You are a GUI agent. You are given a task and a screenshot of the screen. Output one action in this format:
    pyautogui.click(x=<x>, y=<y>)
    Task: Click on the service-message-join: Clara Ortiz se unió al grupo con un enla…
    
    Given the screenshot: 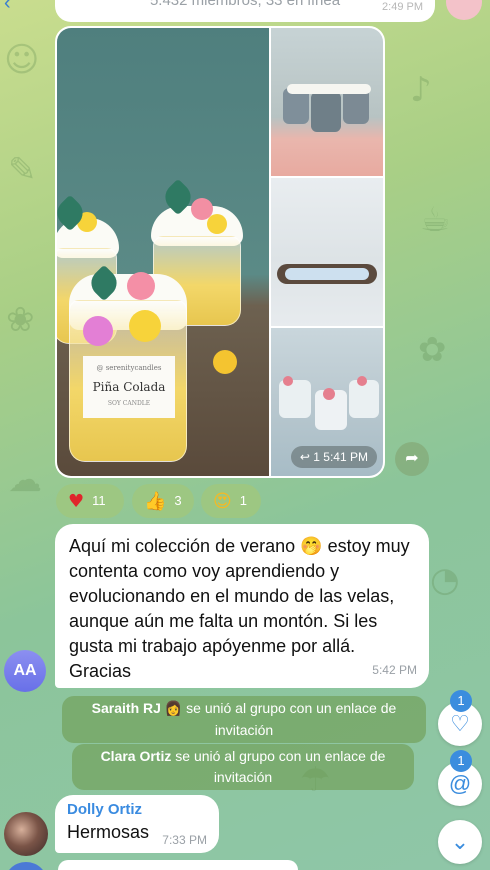 What is the action you would take?
    pyautogui.click(x=243, y=767)
    